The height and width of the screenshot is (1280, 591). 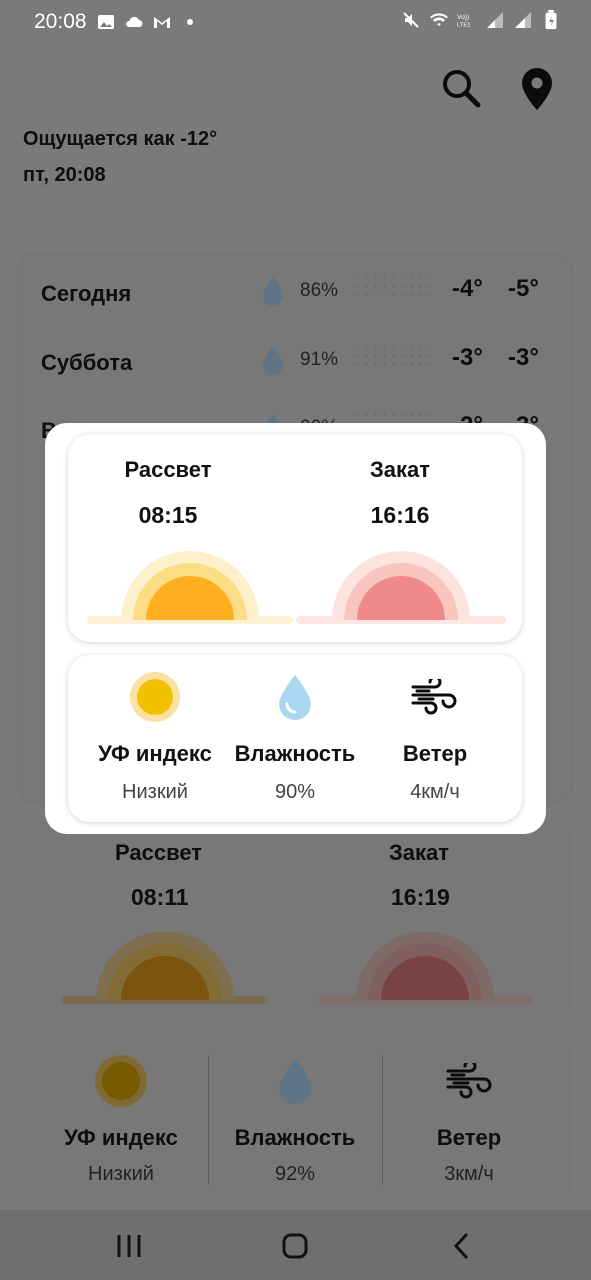 What do you see at coordinates (168, 515) in the screenshot?
I see `sunrise-time: 08:15` at bounding box center [168, 515].